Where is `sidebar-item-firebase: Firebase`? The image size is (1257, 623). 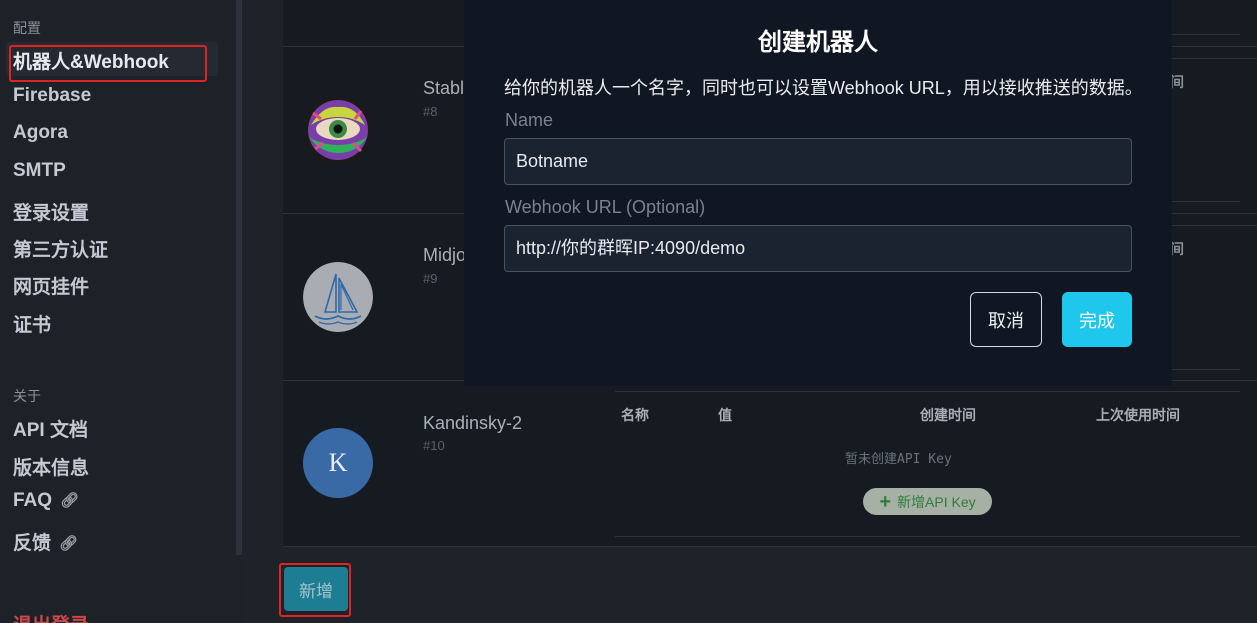
sidebar-item-firebase: Firebase is located at coordinates (52, 96).